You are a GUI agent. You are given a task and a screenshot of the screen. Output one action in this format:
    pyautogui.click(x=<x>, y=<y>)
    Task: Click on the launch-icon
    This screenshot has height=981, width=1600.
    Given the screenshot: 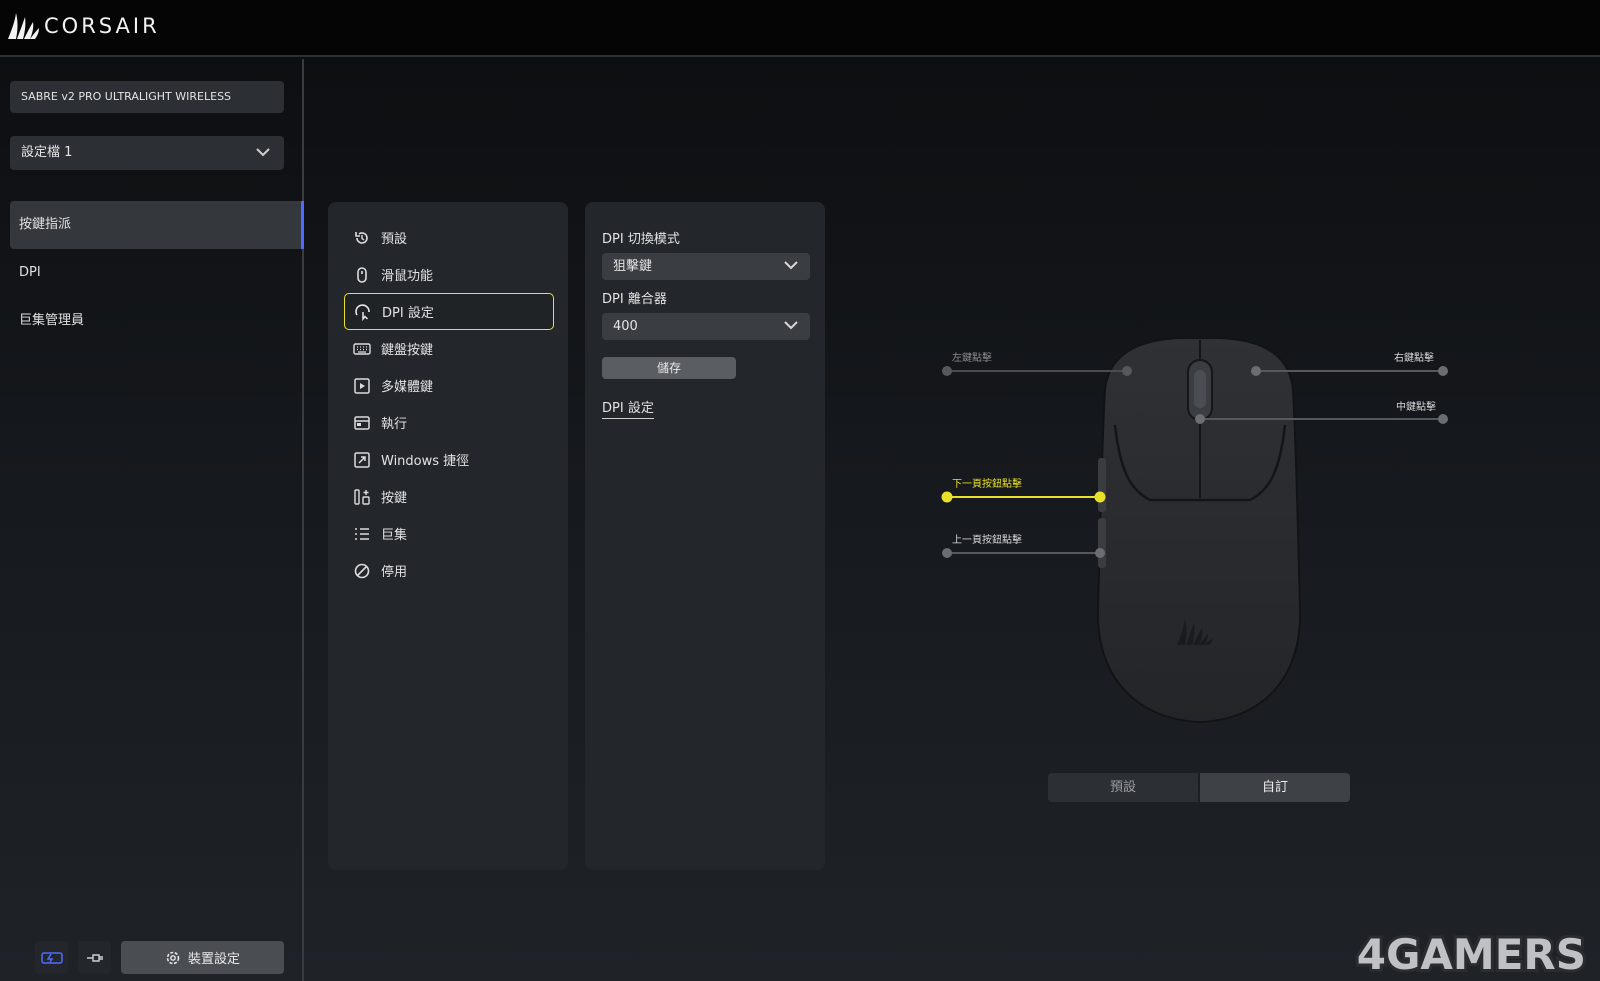 What is the action you would take?
    pyautogui.click(x=362, y=422)
    